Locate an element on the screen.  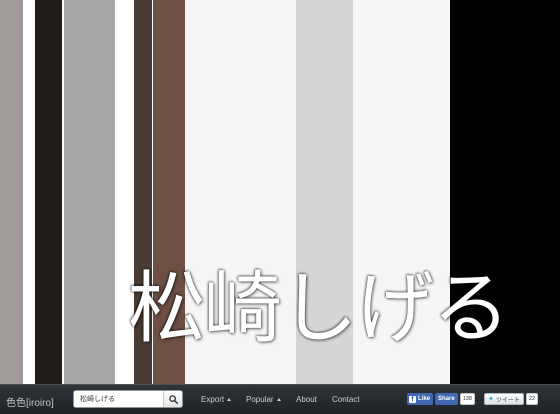
facebook-widget: f Like Share 138 is located at coordinates (441, 399).